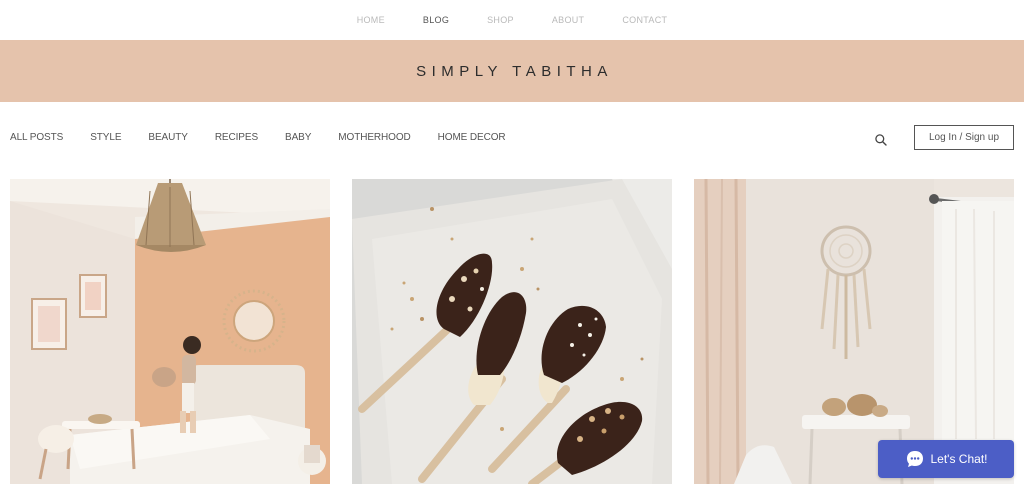 This screenshot has width=1024, height=484. I want to click on category-style: STYLE, so click(105, 137).